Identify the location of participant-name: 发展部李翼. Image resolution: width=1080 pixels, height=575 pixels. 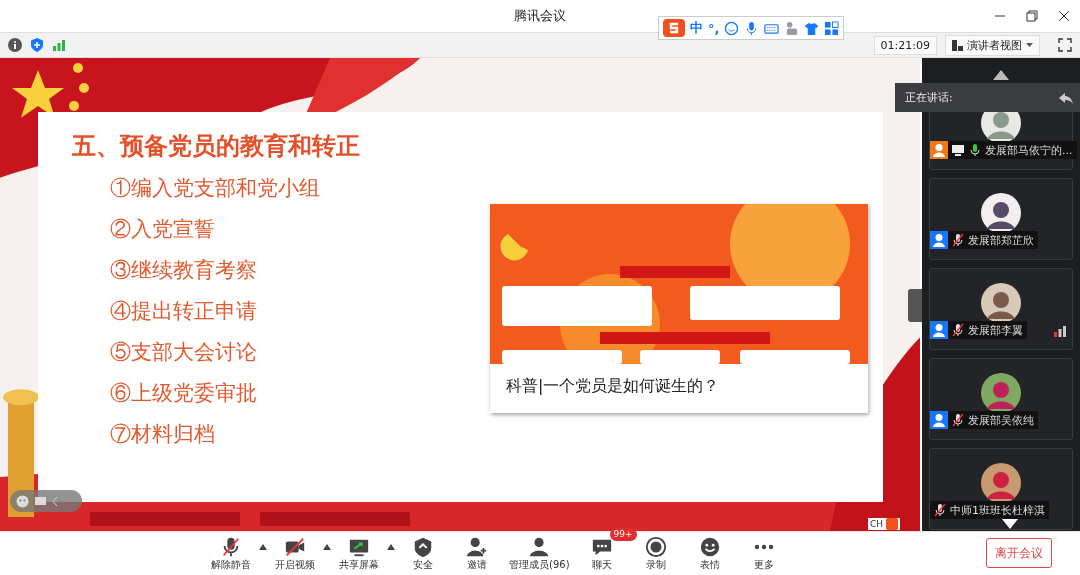
(995, 330).